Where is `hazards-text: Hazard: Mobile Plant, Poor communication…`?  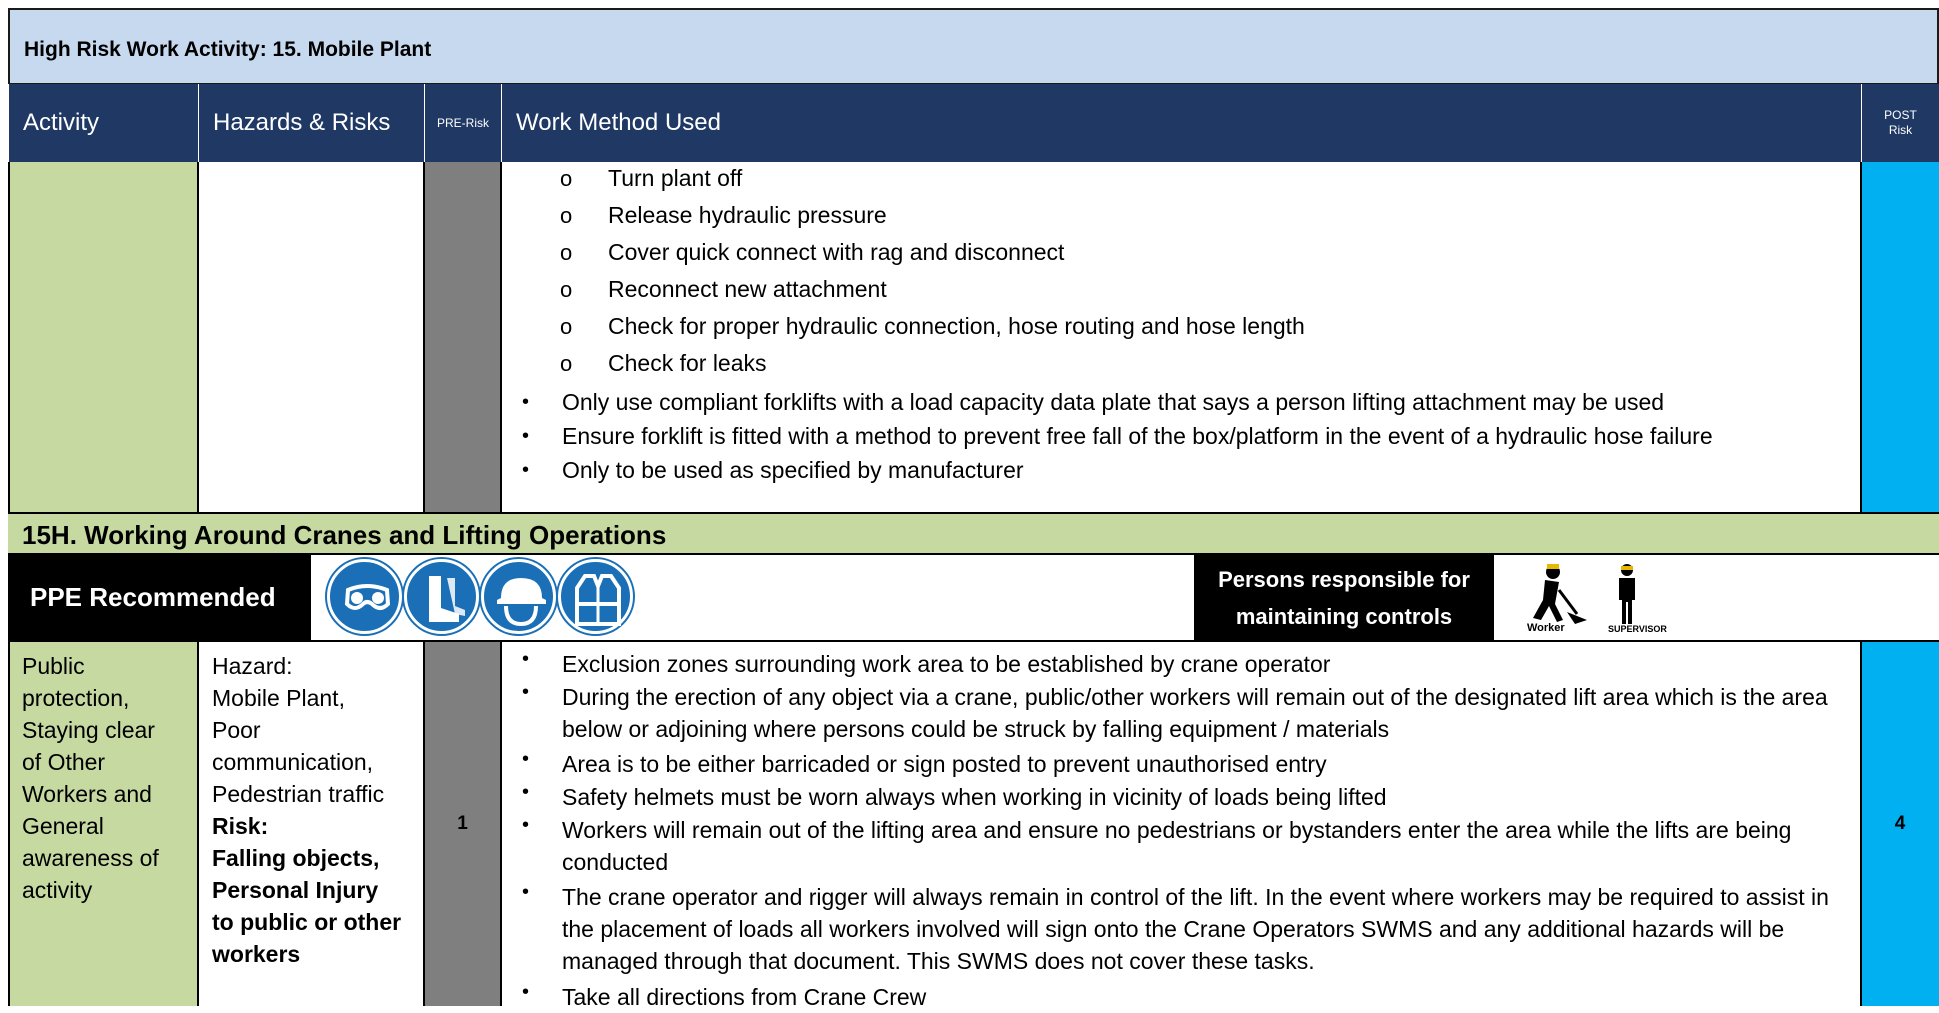 hazards-text: Hazard: Mobile Plant, Poor communication… is located at coordinates (318, 810).